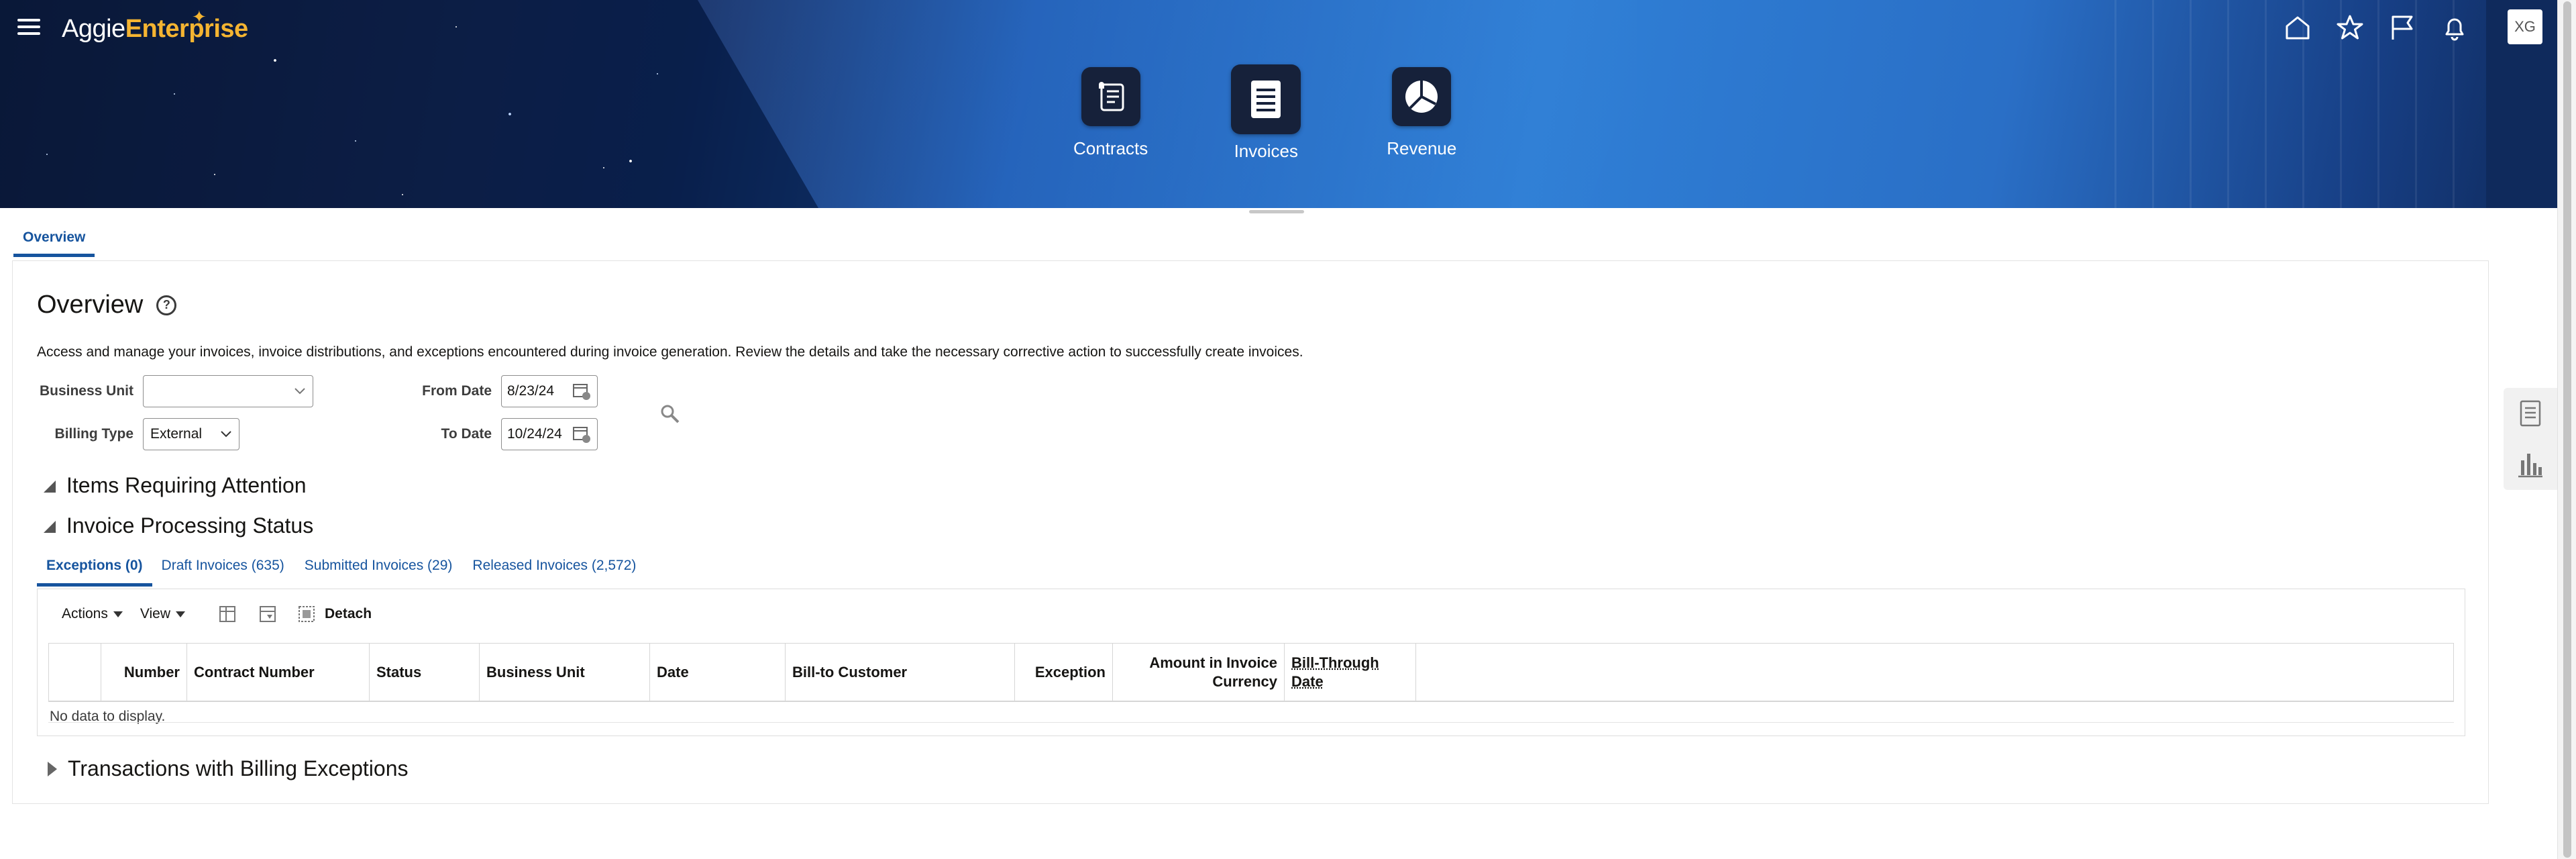  I want to click on springboard-label: Revenue, so click(1422, 148).